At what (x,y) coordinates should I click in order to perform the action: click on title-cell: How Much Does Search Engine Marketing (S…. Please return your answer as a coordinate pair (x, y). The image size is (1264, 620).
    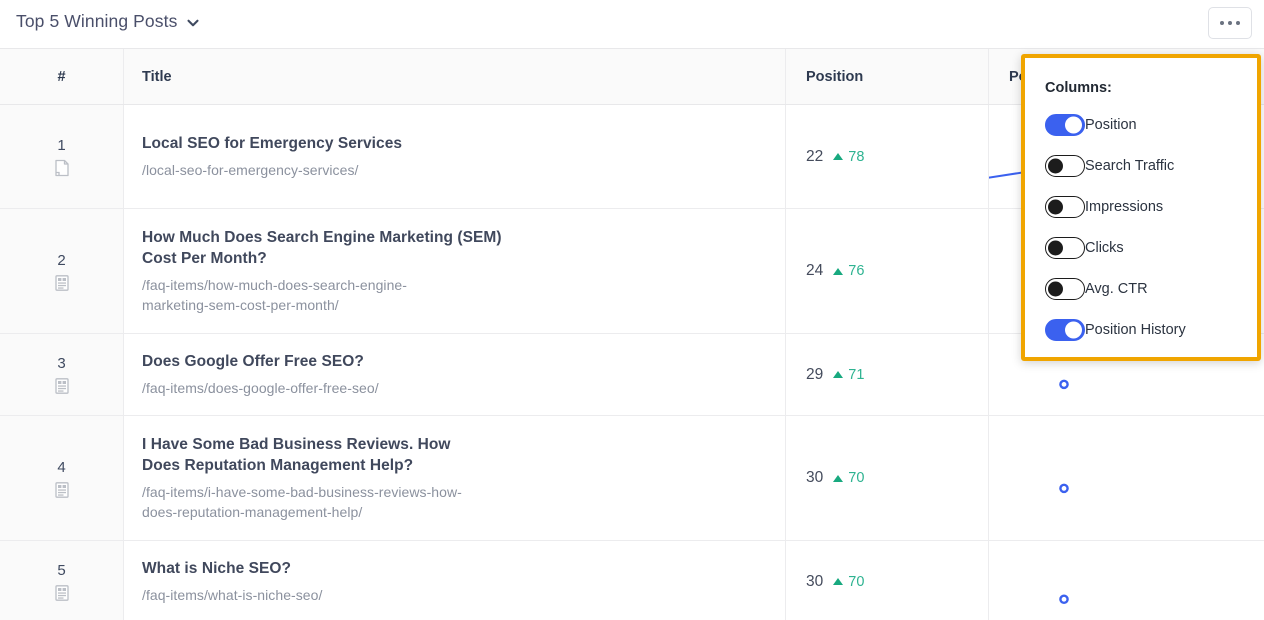
    Looking at the image, I should click on (455, 271).